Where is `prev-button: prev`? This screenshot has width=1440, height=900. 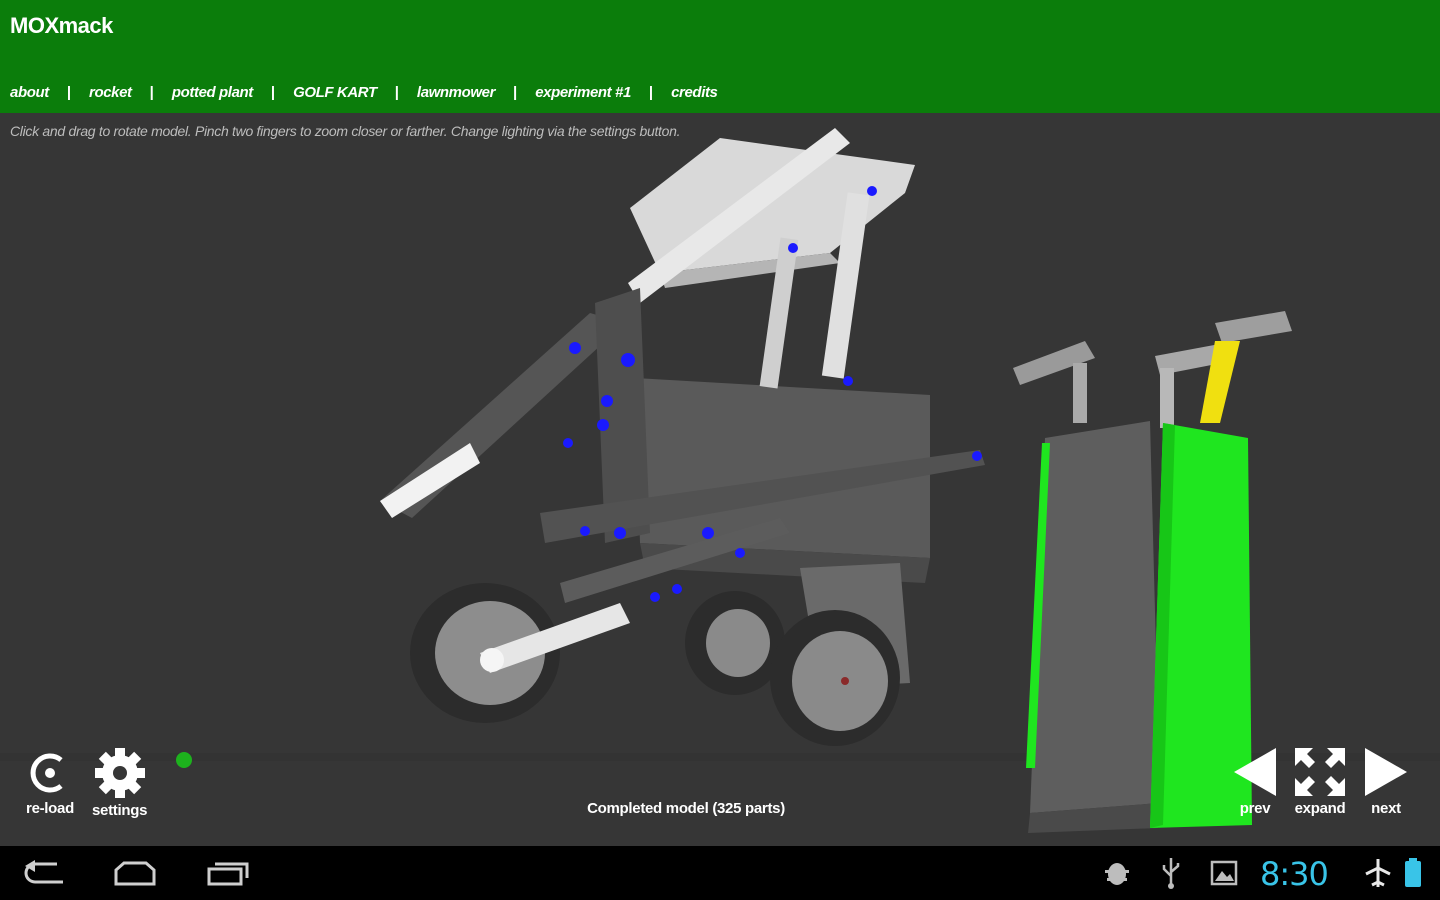 prev-button: prev is located at coordinates (1255, 781).